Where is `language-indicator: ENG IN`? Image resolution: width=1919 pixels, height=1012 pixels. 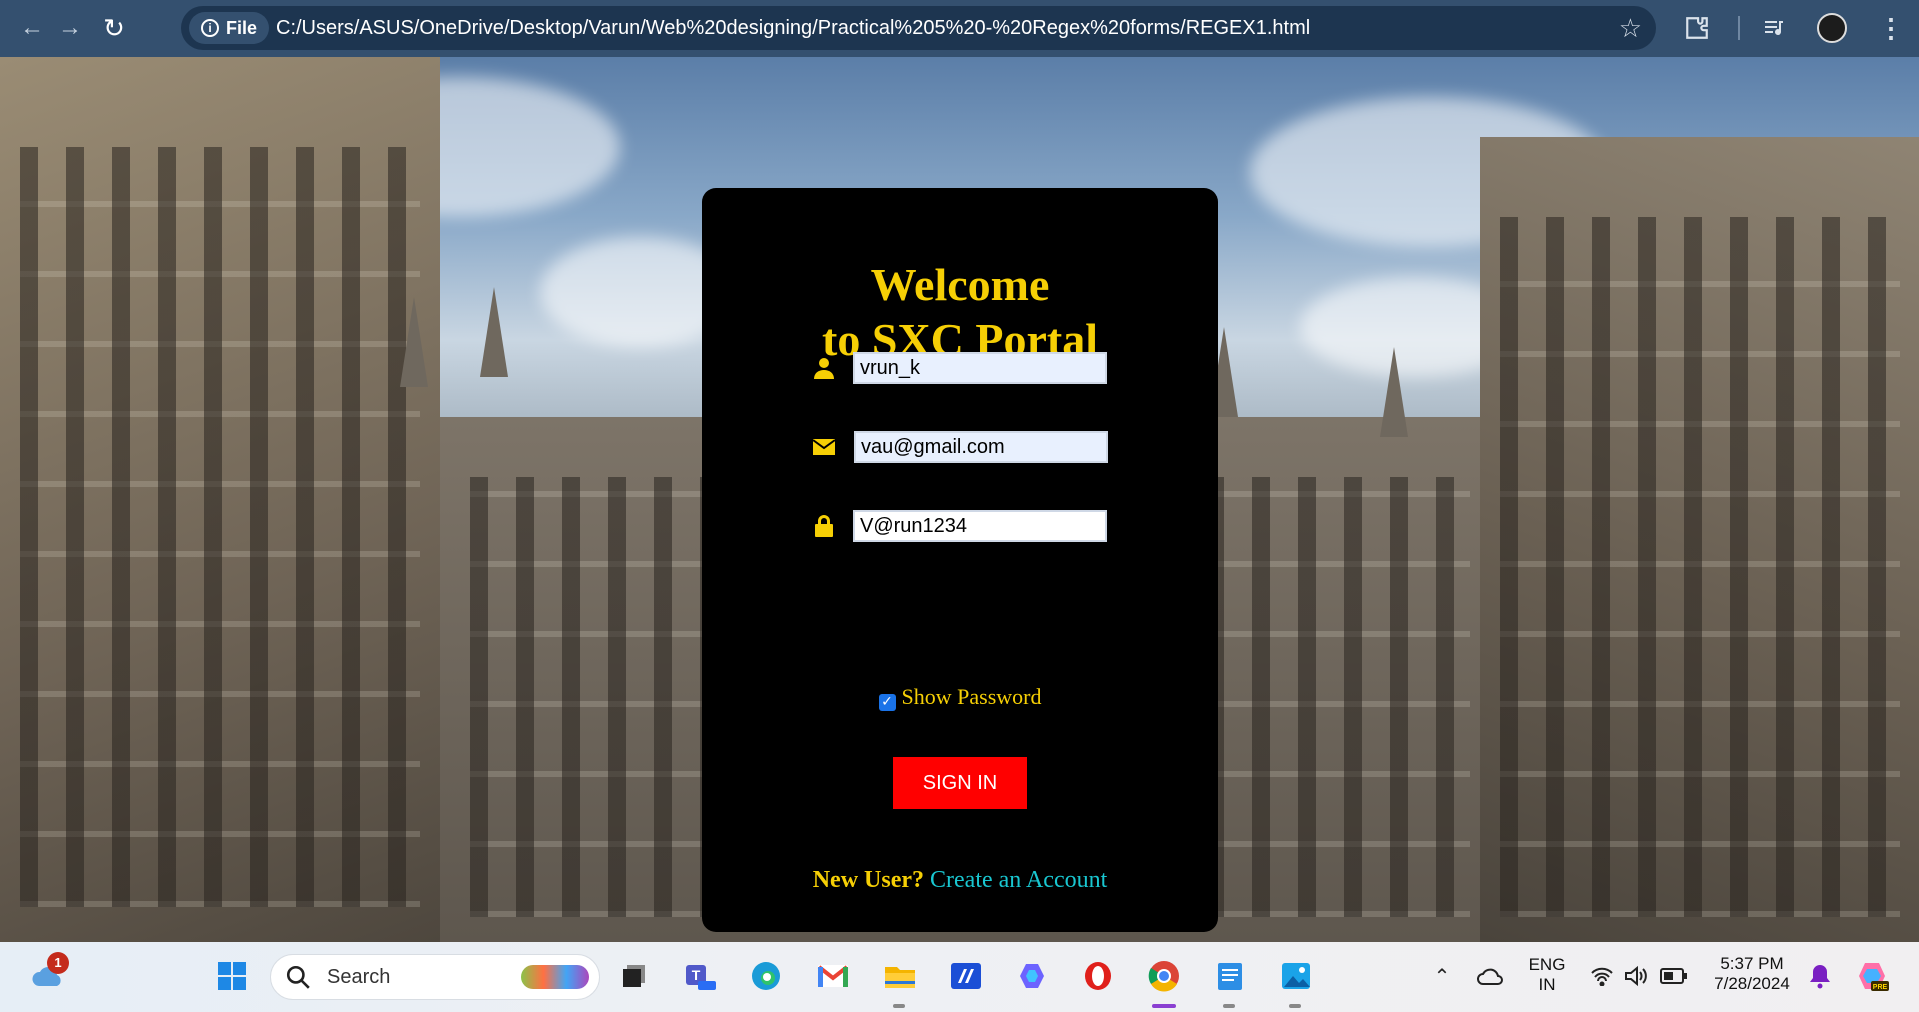
language-indicator: ENG IN is located at coordinates (1547, 975).